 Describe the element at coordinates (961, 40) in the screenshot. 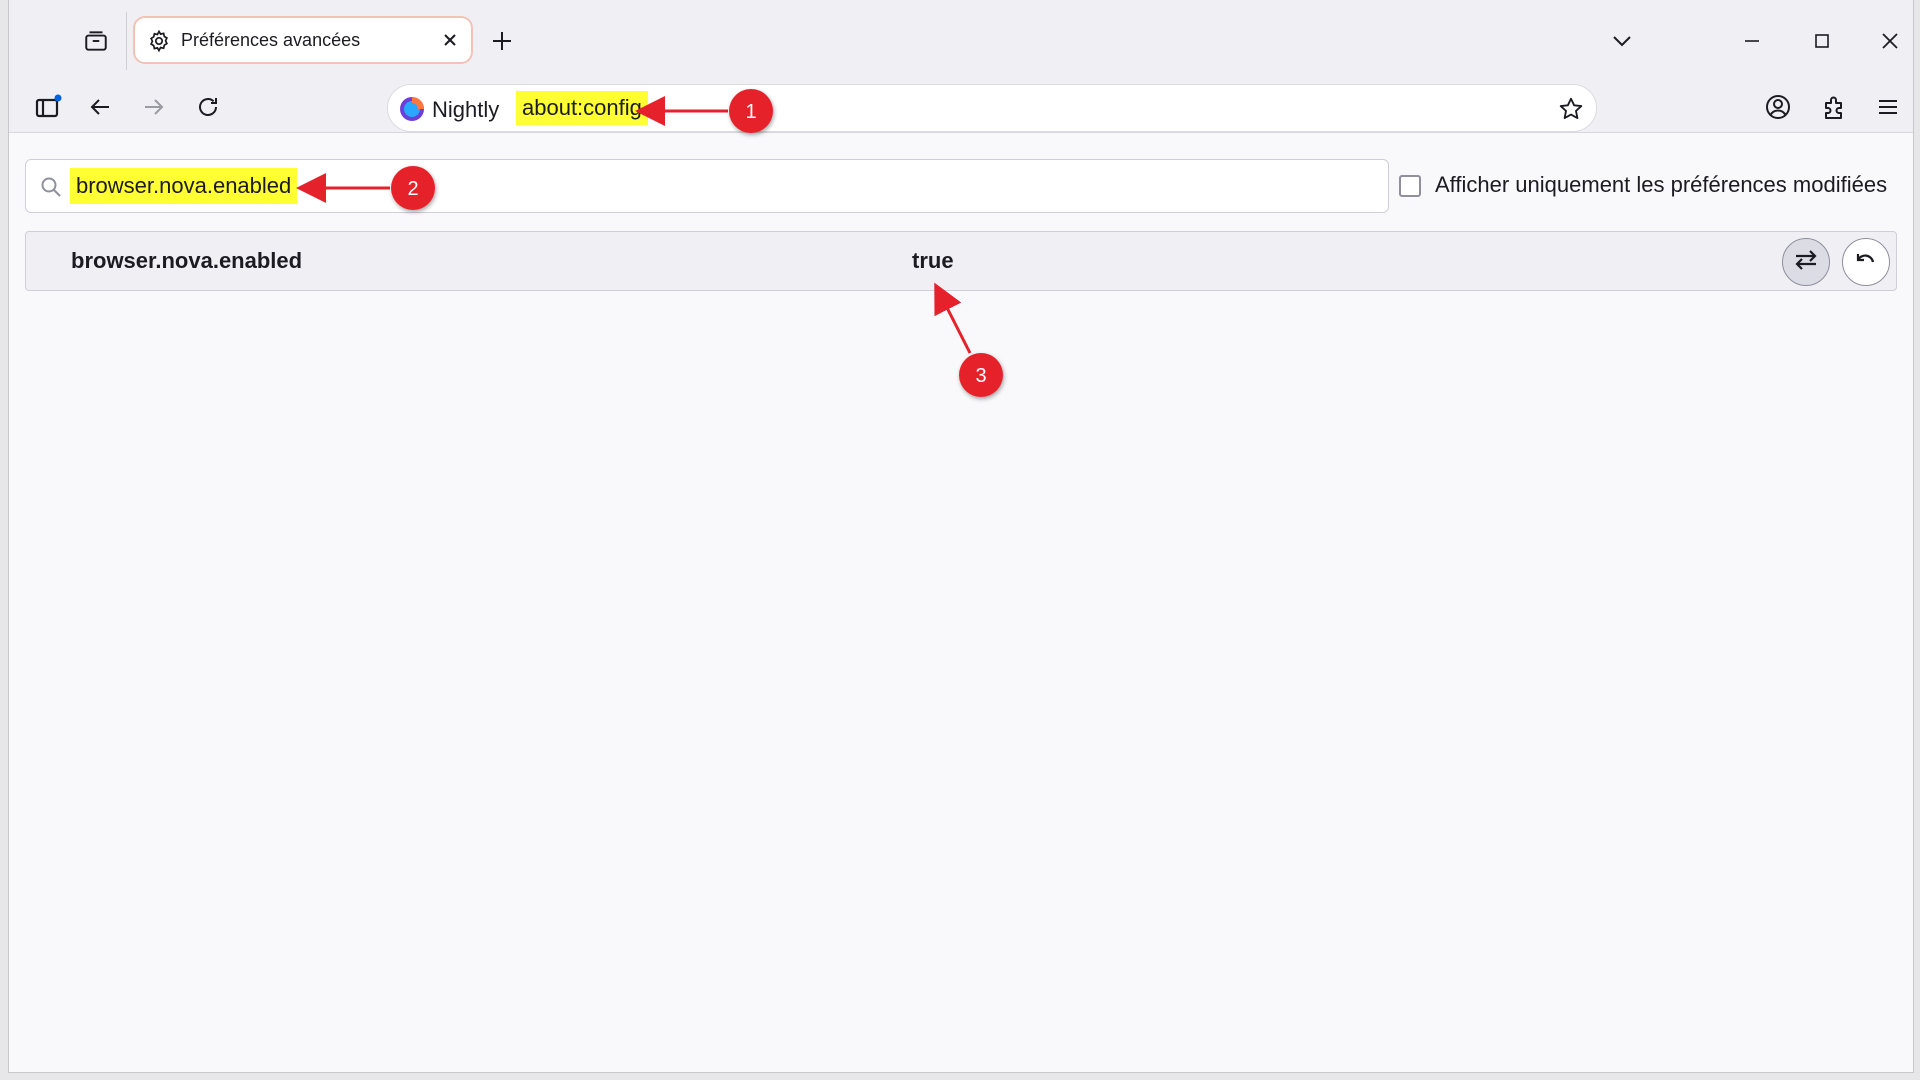

I see `tab-strip: Préférences avancées` at that location.